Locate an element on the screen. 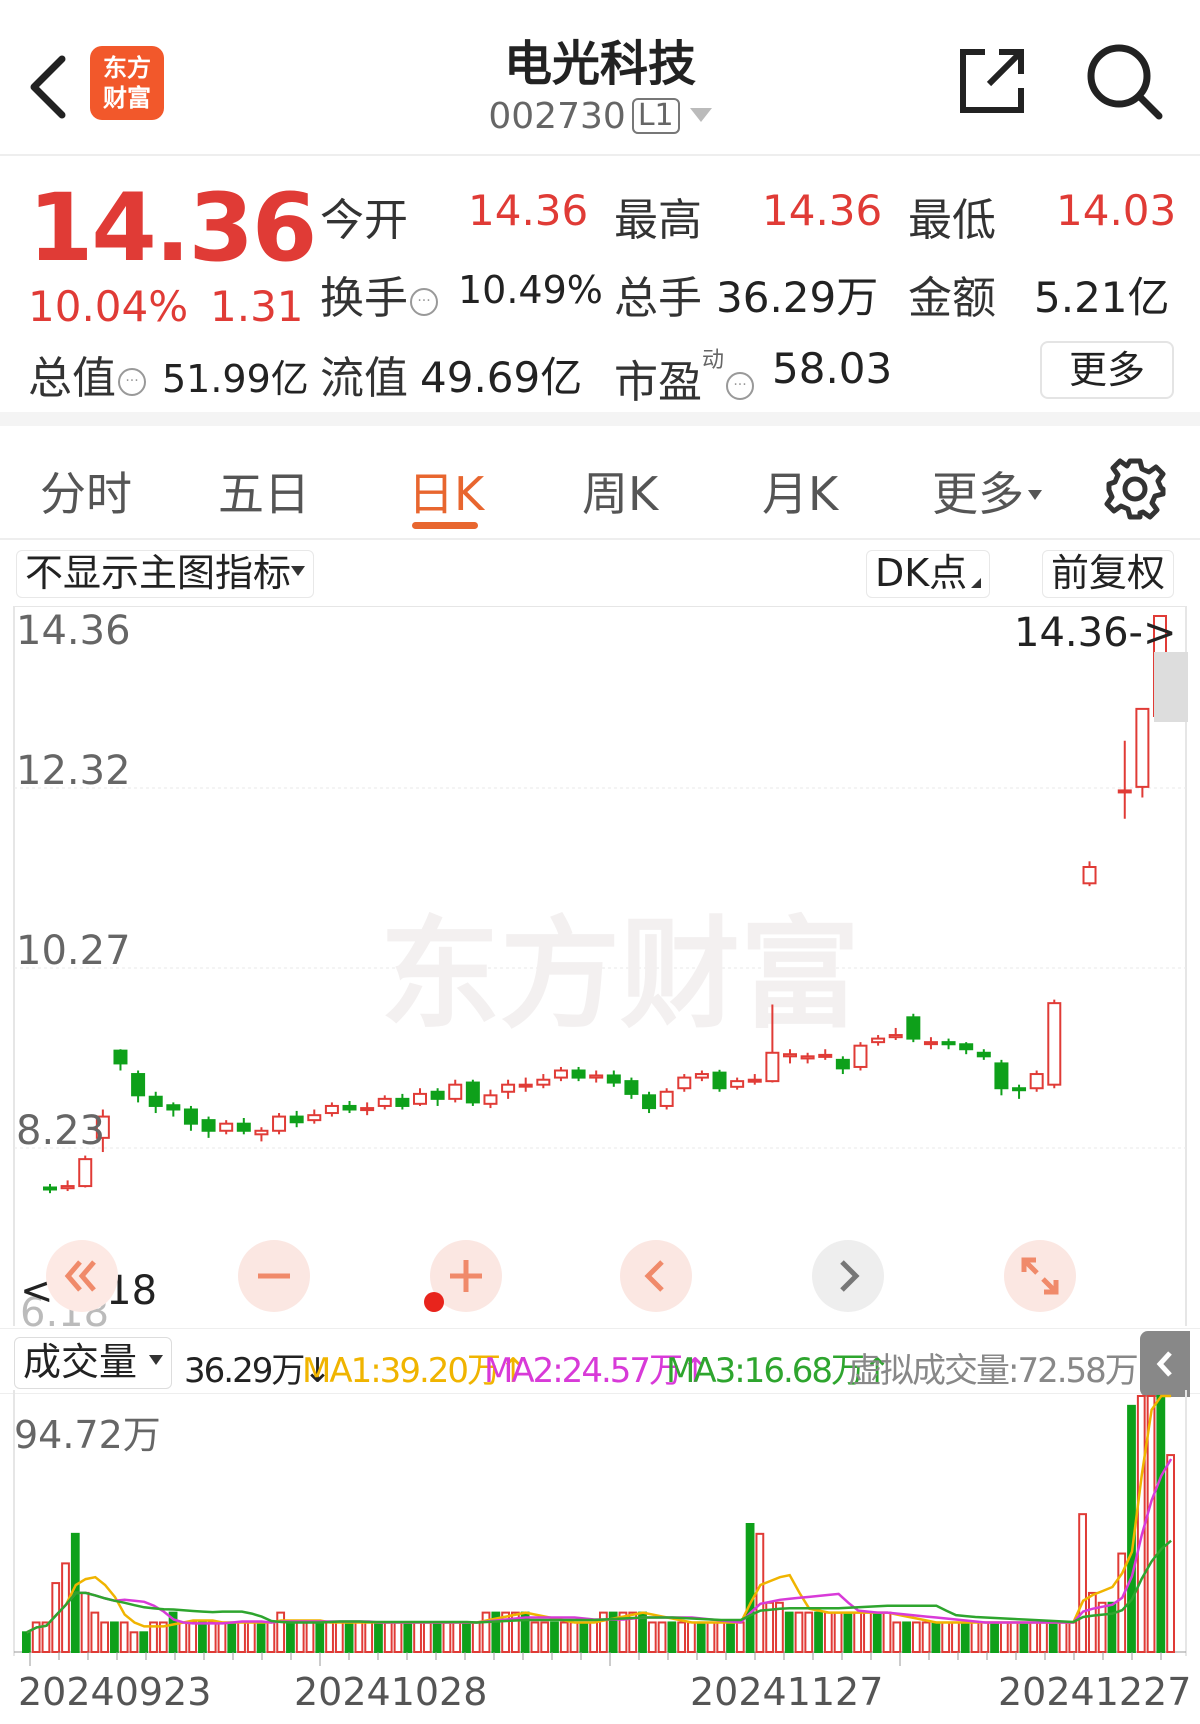  tab-five-day: 五日 is located at coordinates (264, 491).